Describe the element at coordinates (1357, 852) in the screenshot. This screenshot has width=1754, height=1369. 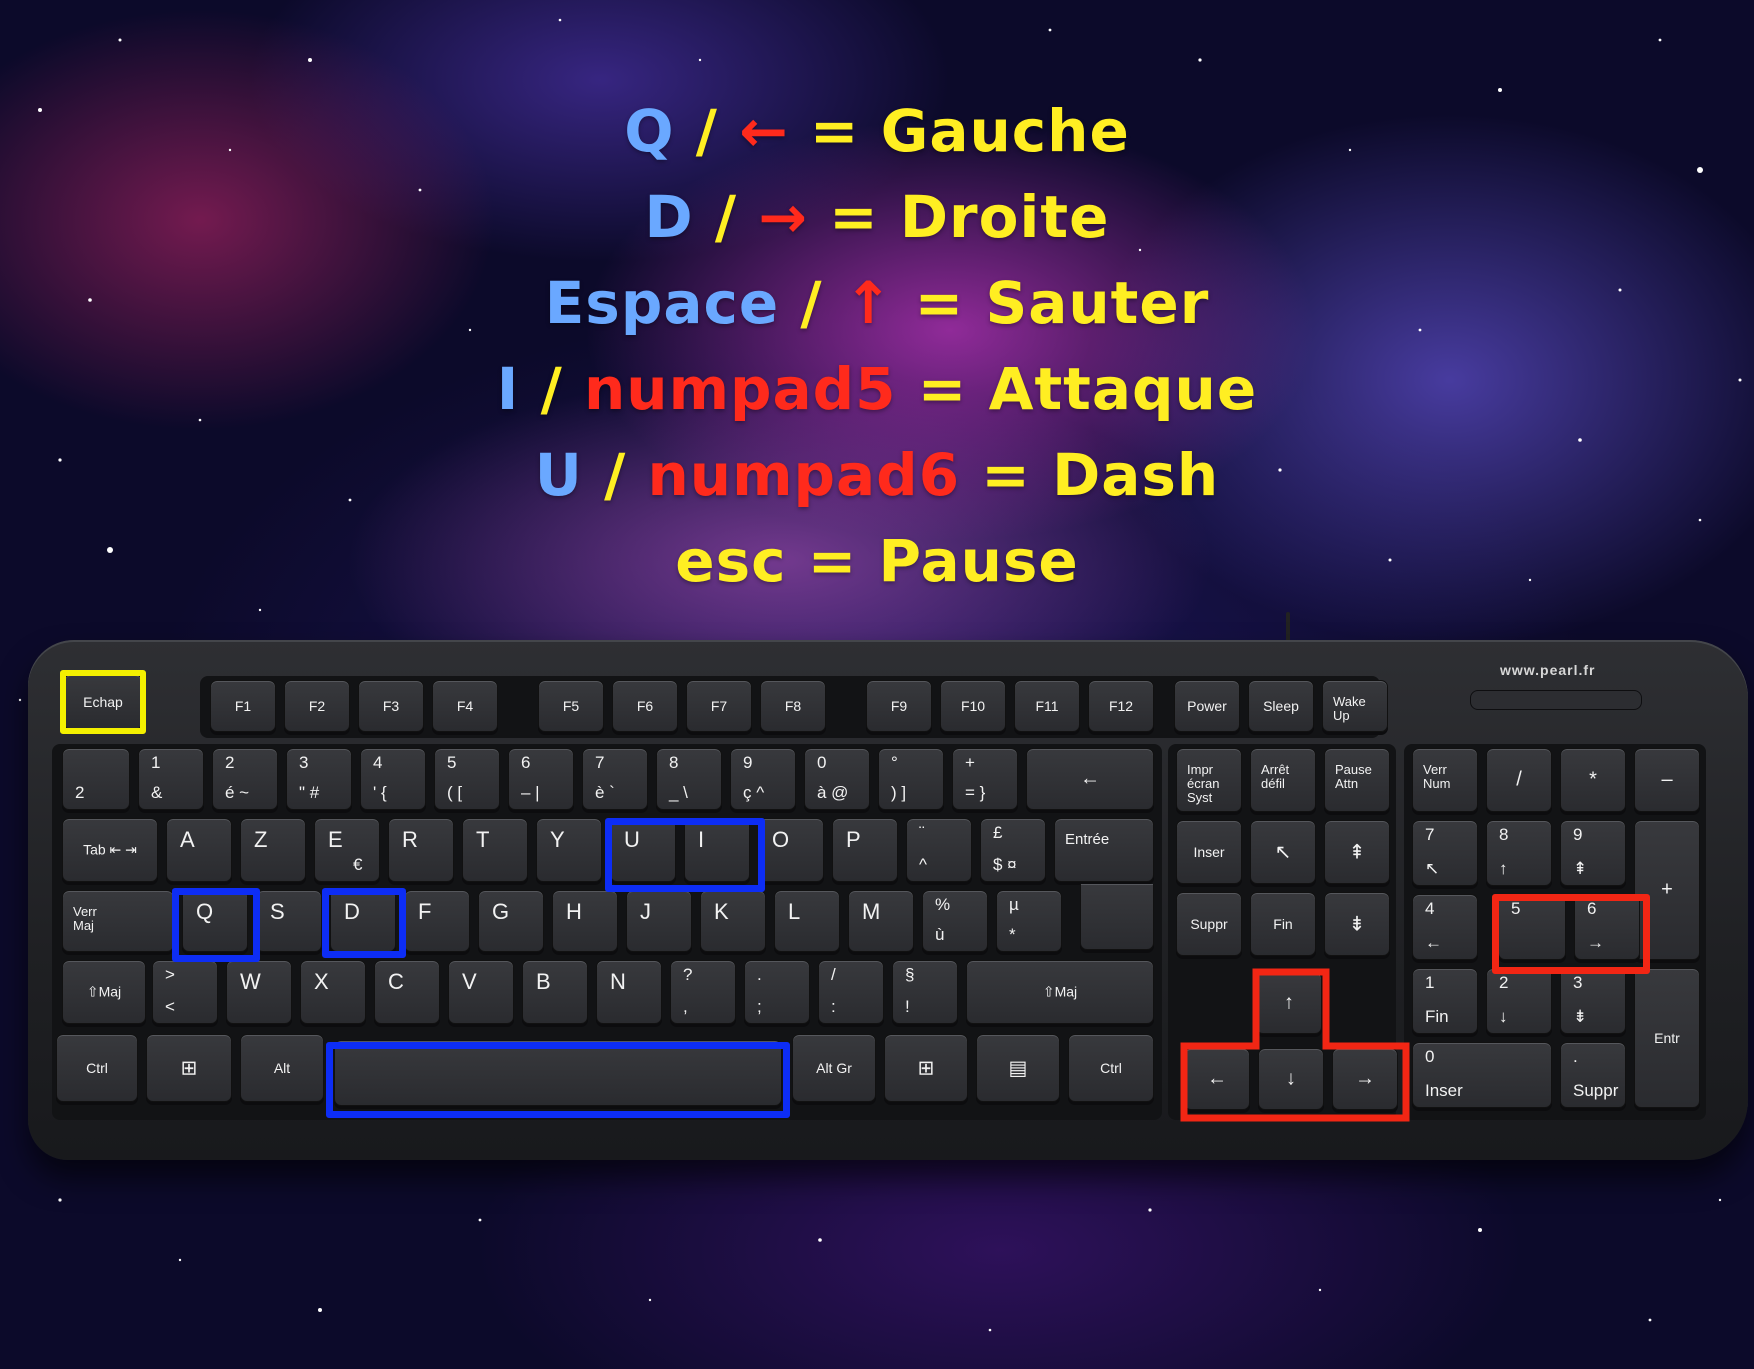
I see `key-page-up: ⇞` at that location.